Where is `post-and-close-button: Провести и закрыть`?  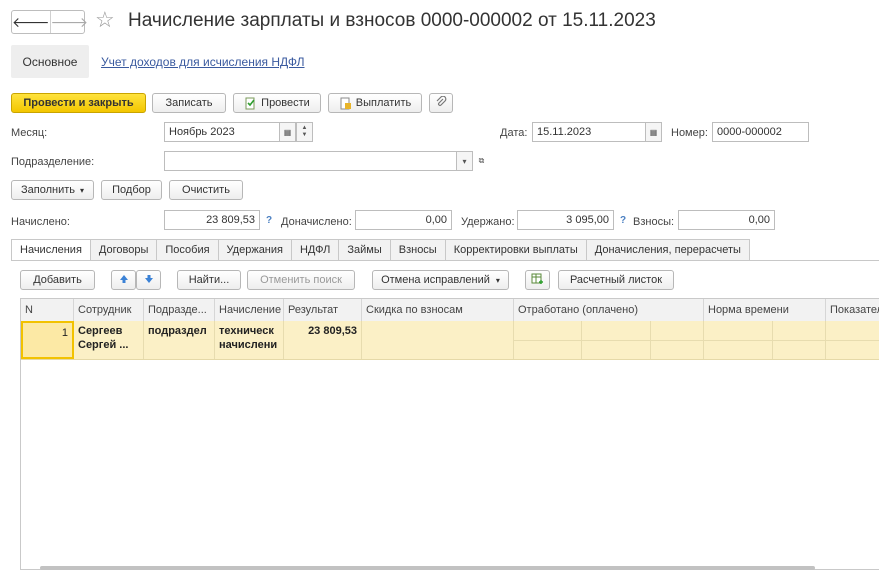
post-and-close-button: Провести и закрыть is located at coordinates (78, 103).